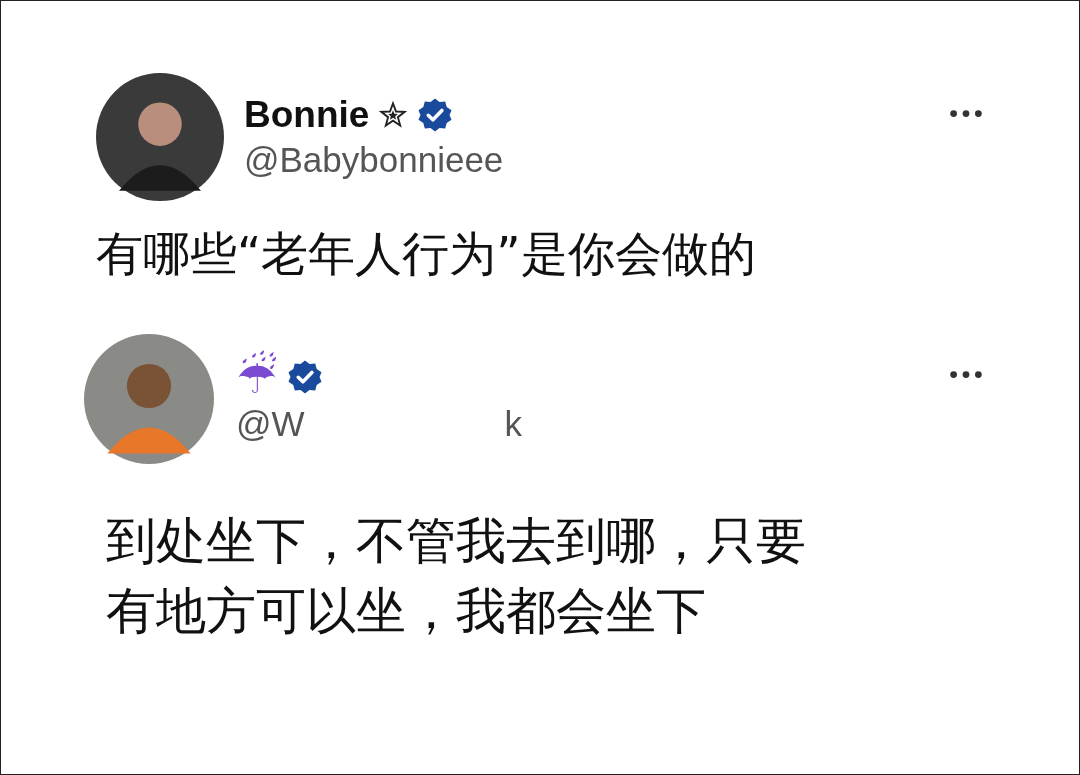  What do you see at coordinates (513, 424) in the screenshot?
I see `user-handle: k` at bounding box center [513, 424].